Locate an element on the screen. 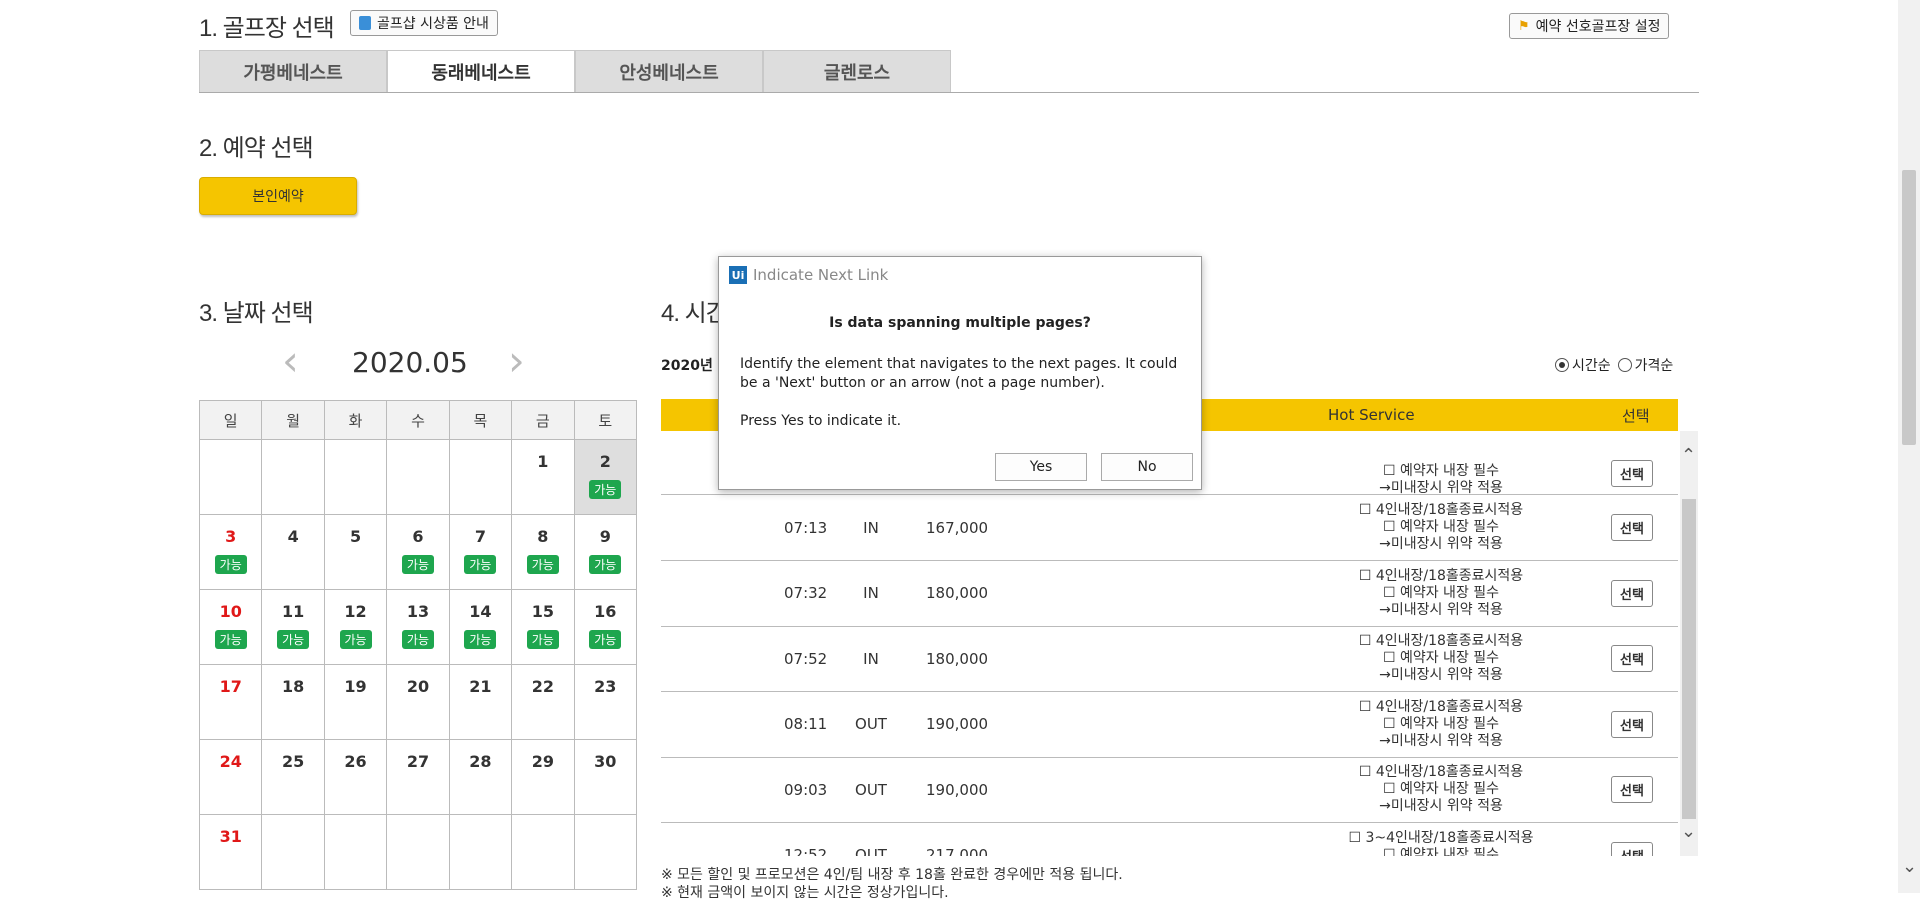 This screenshot has width=1920, height=902. green-fee-price: 180,000 is located at coordinates (957, 593).